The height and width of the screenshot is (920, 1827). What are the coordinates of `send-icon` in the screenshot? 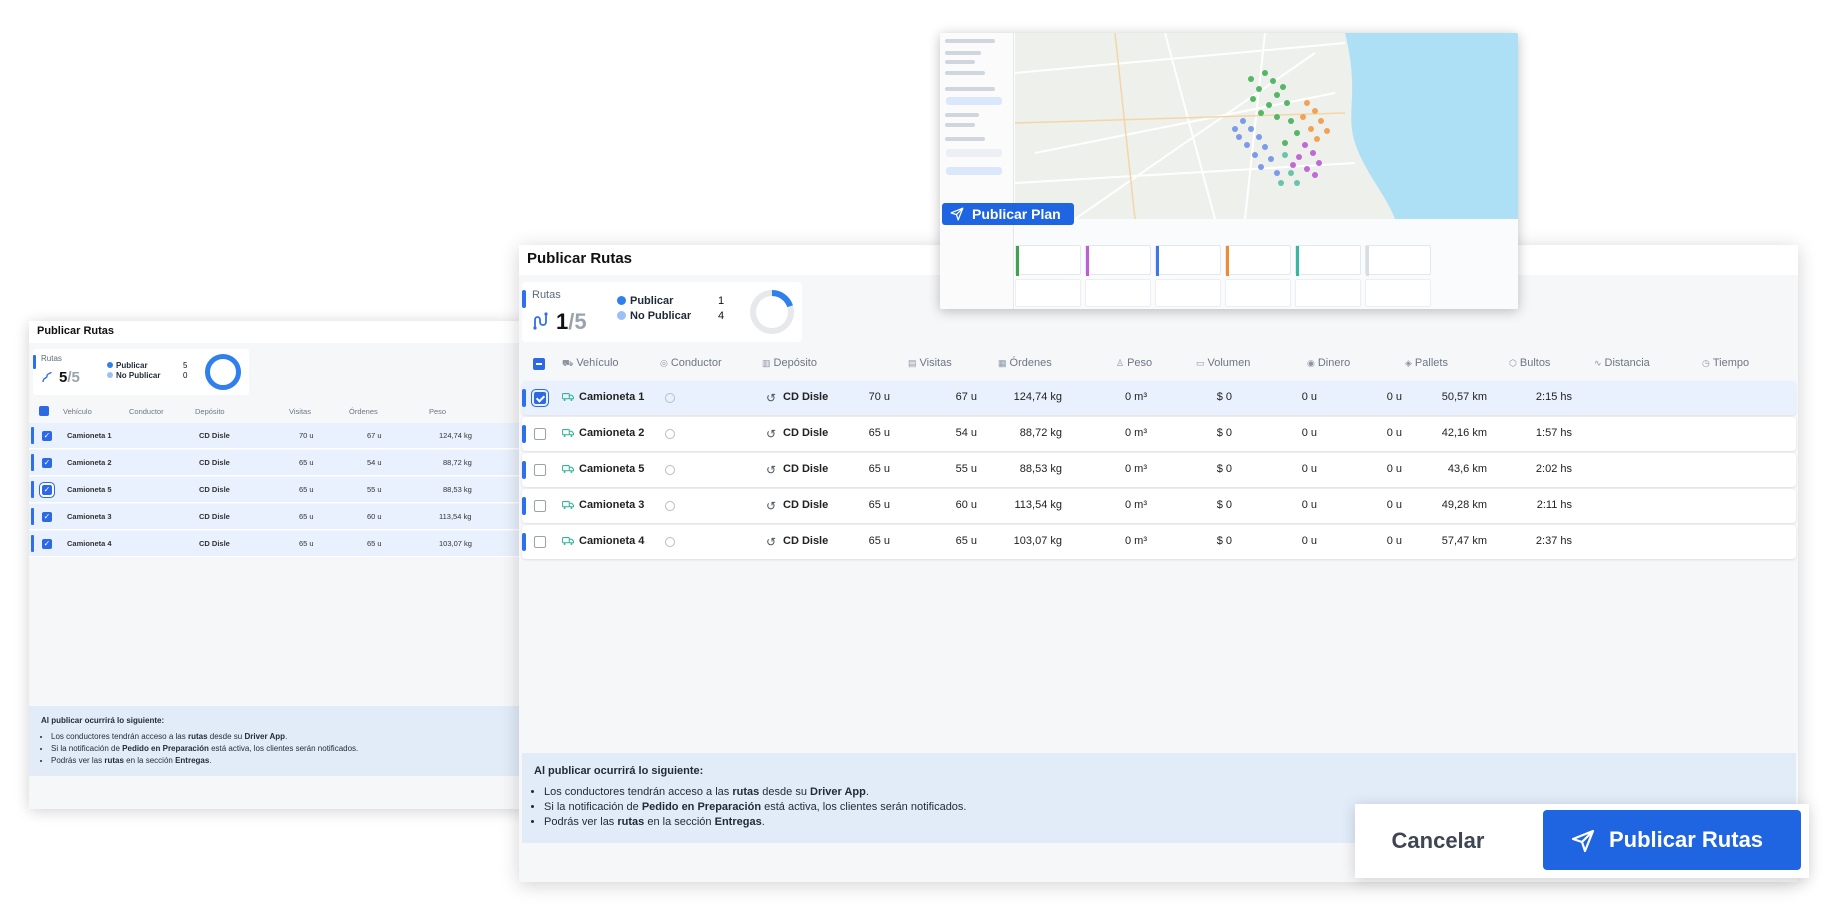 It's located at (957, 214).